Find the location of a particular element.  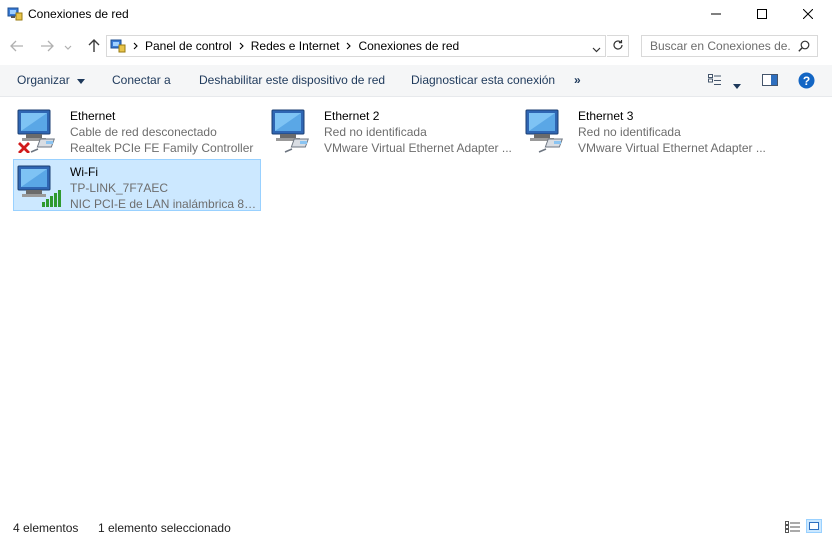

refresh-icon is located at coordinates (618, 46).